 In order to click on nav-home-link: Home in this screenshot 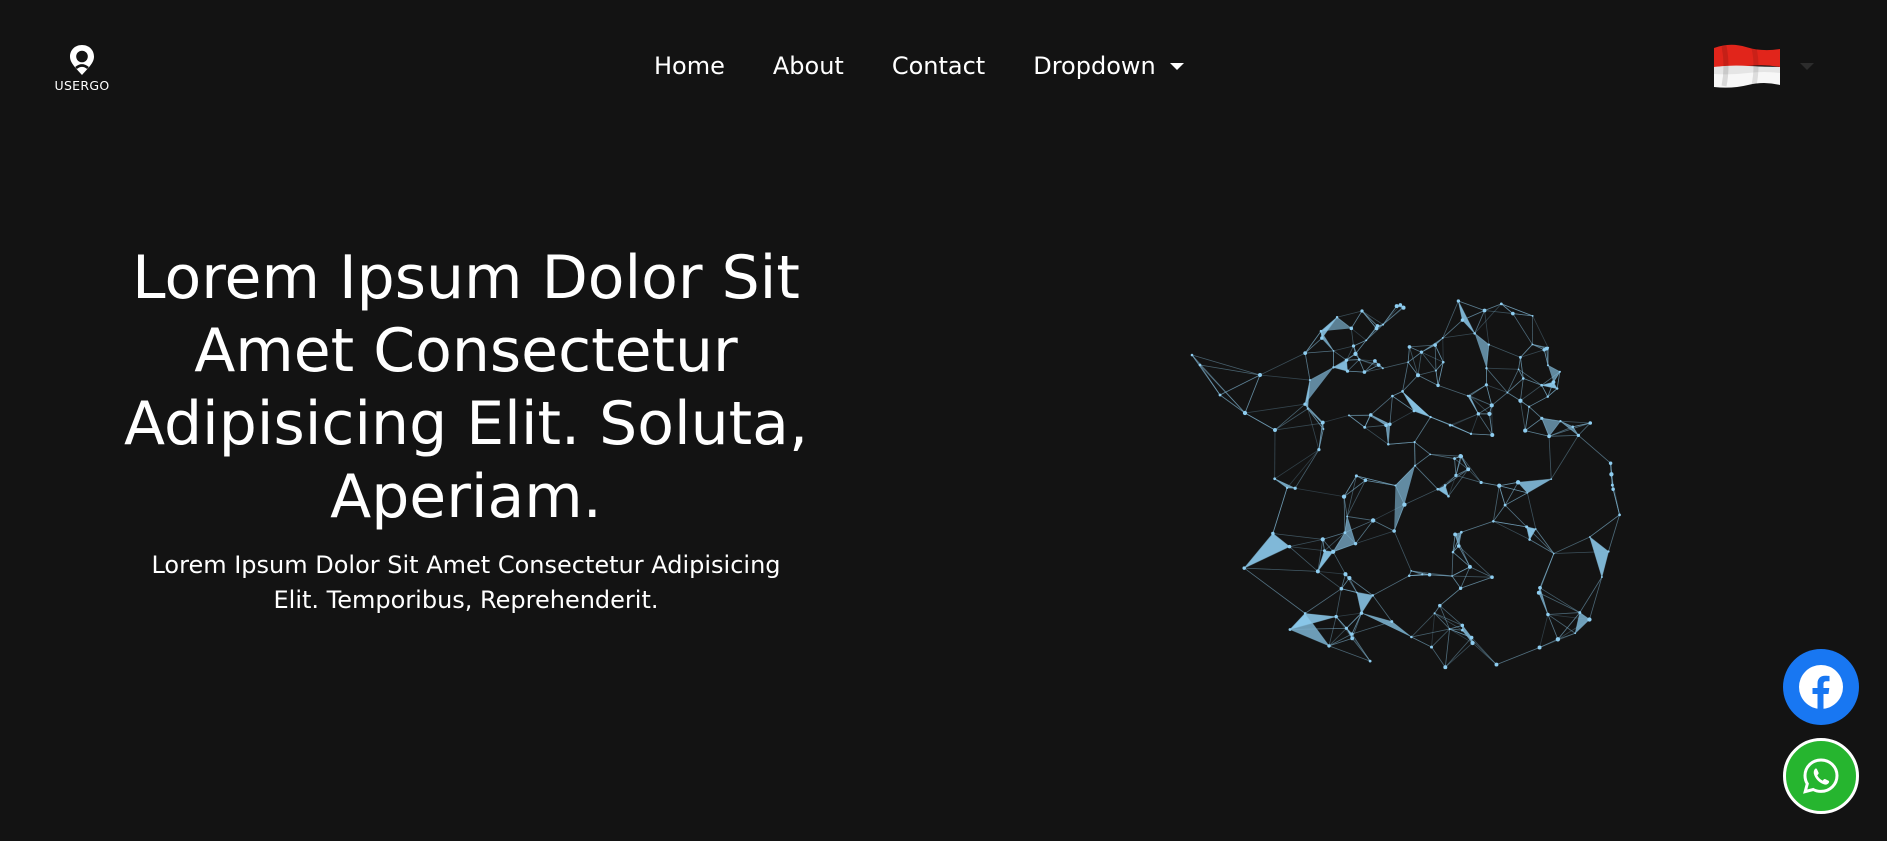, I will do `click(689, 66)`.